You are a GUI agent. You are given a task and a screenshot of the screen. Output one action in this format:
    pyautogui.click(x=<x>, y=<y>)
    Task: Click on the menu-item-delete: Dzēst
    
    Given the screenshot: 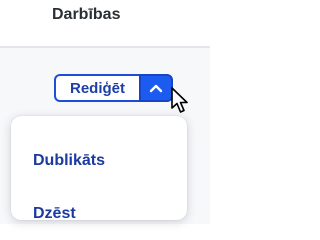 What is the action you would take?
    pyautogui.click(x=54, y=214)
    